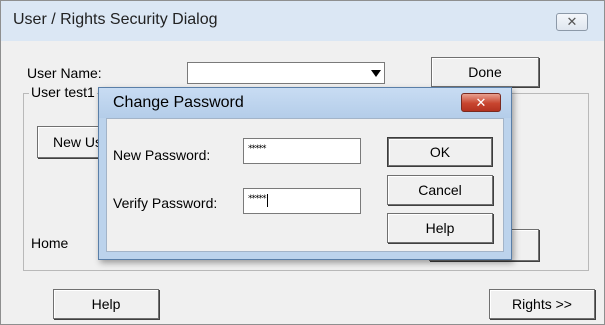 This screenshot has width=605, height=325. I want to click on home-label: Home, so click(50, 243).